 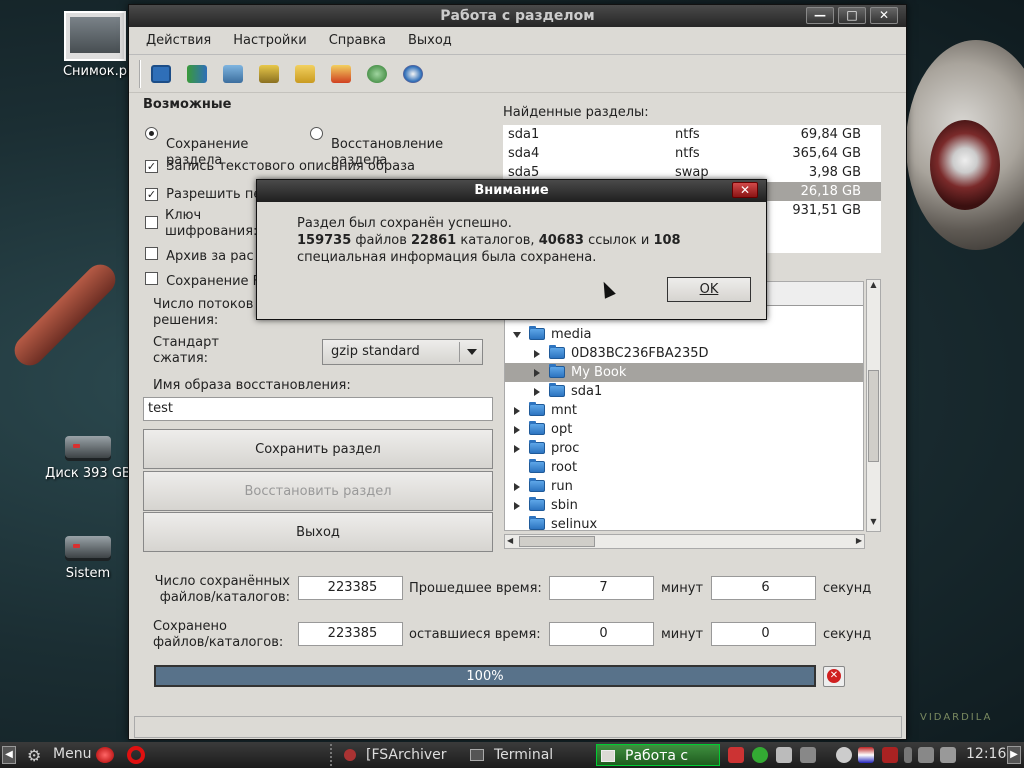 I want to click on folder-icon, so click(x=537, y=333).